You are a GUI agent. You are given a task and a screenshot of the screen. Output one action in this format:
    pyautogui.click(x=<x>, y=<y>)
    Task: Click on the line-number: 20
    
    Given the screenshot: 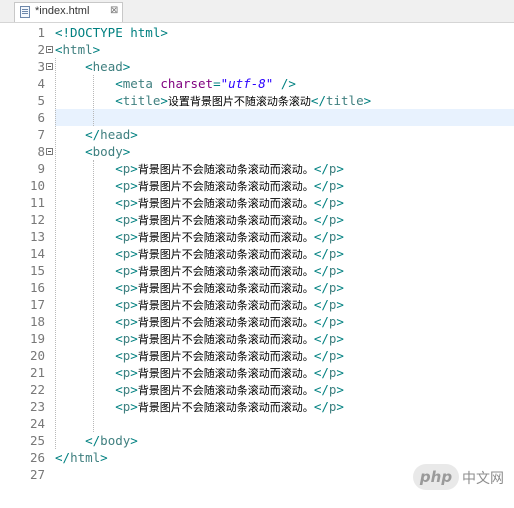 What is the action you would take?
    pyautogui.click(x=37, y=355)
    